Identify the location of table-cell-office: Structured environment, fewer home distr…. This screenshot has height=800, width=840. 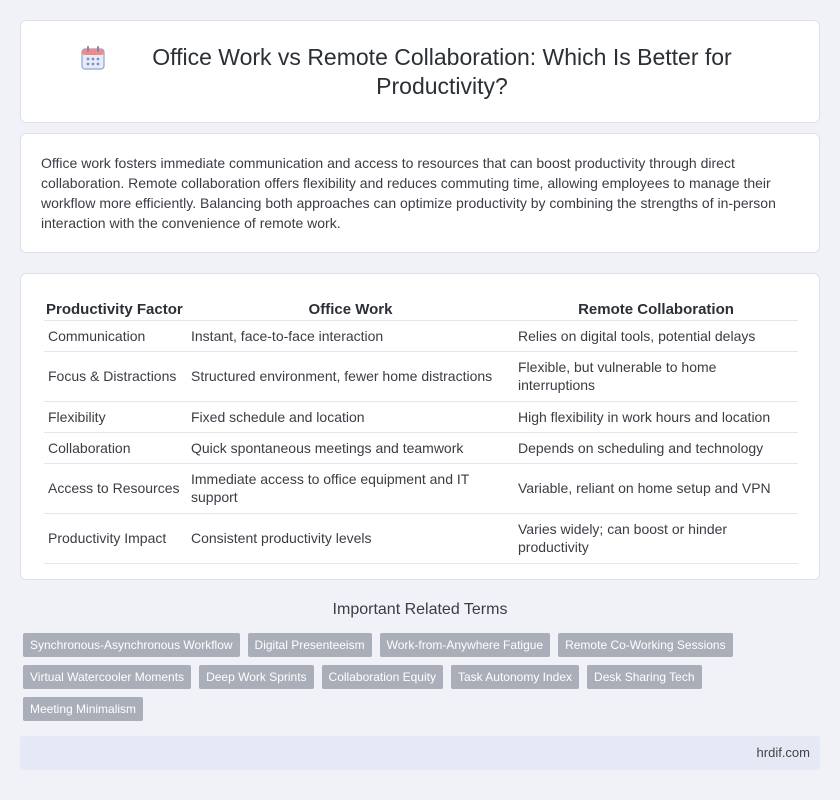
(350, 376).